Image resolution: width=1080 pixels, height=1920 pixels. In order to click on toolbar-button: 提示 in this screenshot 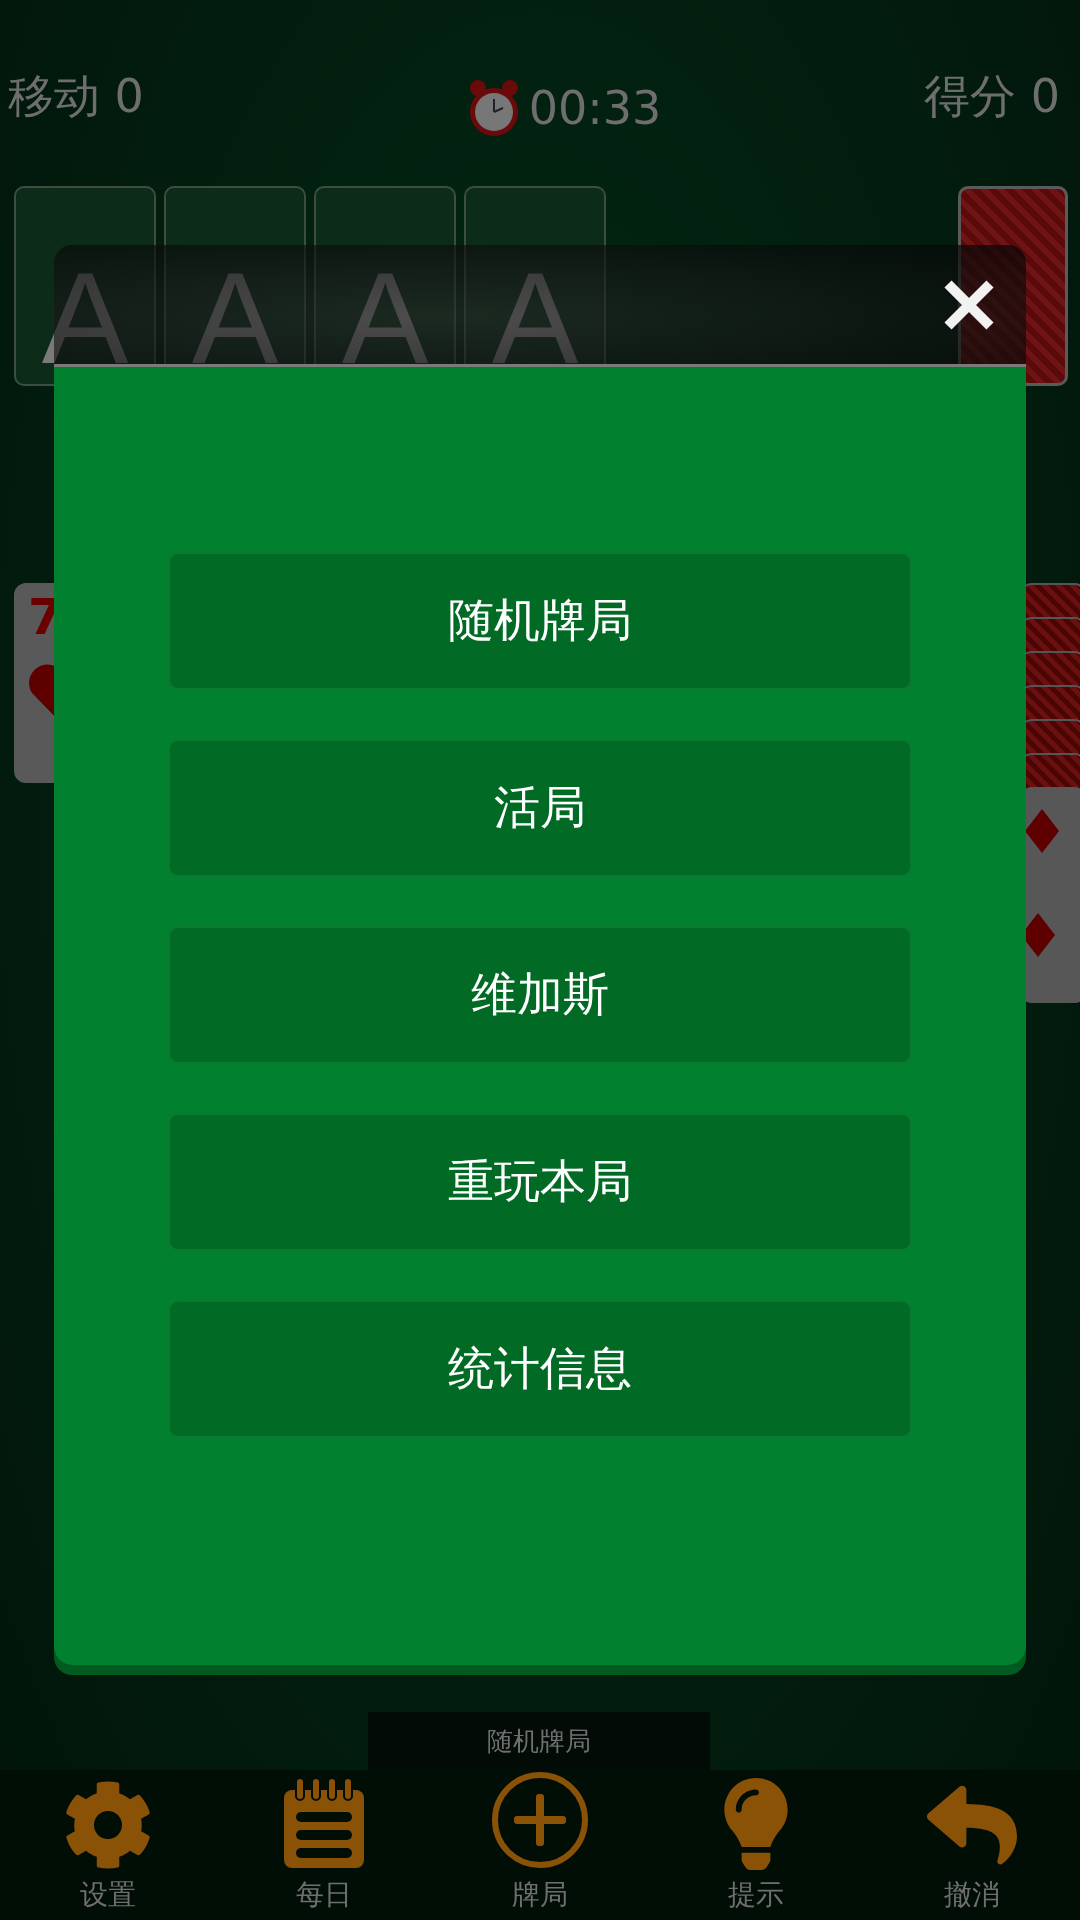, I will do `click(756, 1842)`.